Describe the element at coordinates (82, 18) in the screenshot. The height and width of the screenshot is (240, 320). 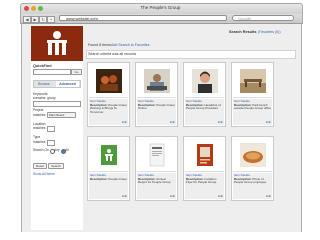
I see `url-text: www.website.com` at that location.